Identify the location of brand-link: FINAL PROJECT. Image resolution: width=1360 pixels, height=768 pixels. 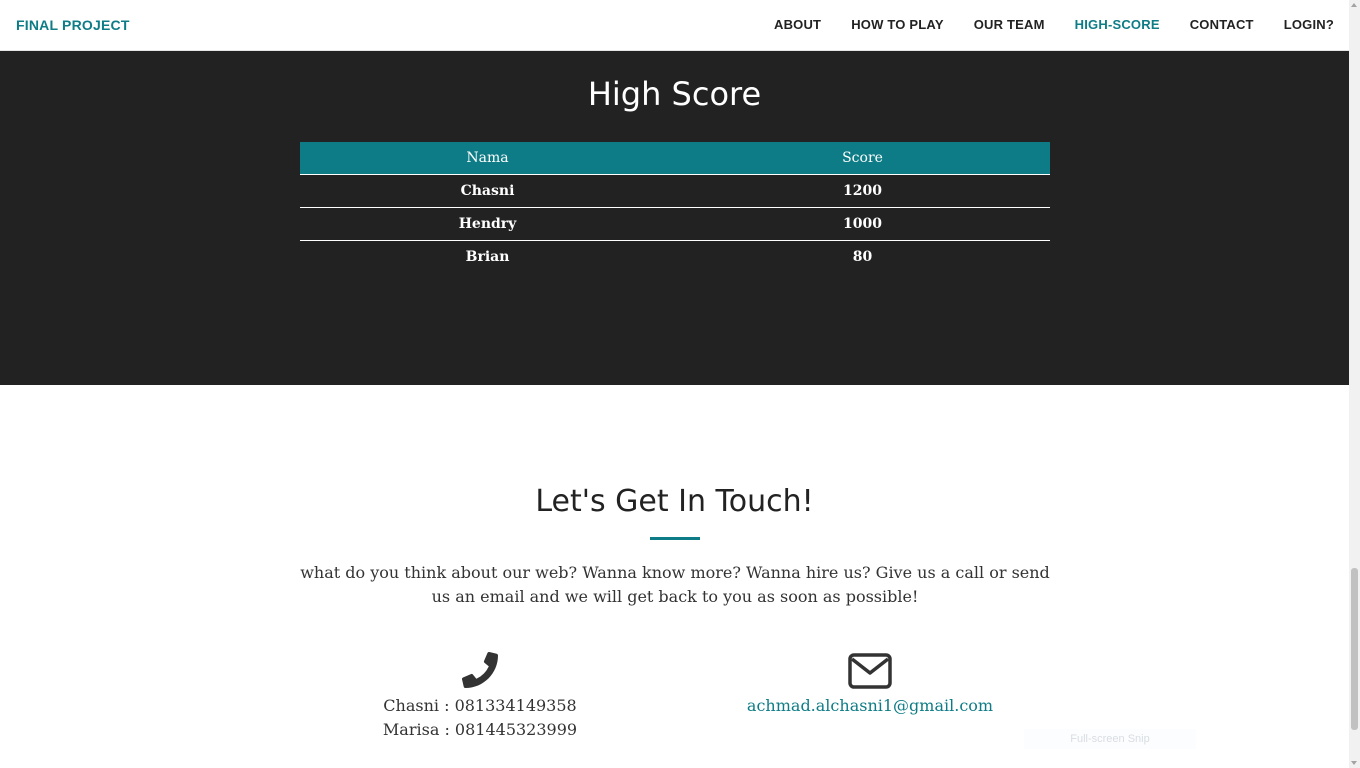
(73, 25).